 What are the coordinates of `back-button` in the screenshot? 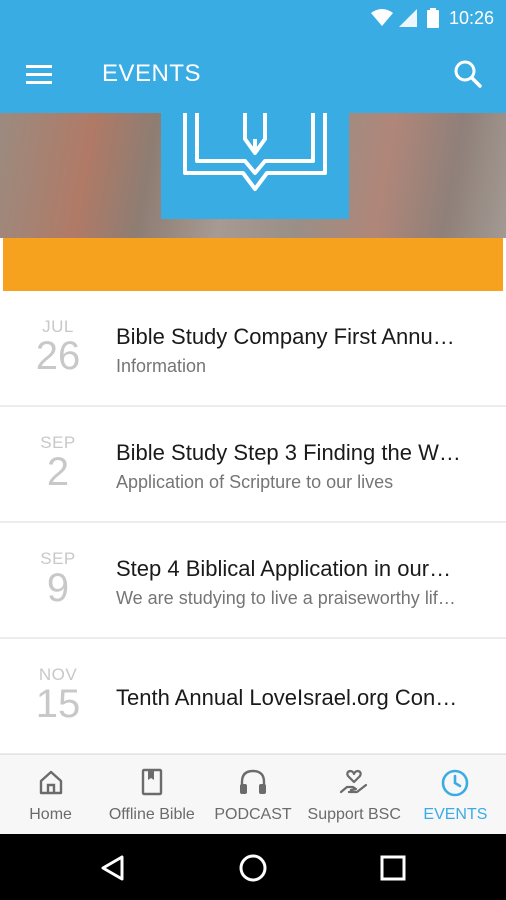 It's located at (113, 868).